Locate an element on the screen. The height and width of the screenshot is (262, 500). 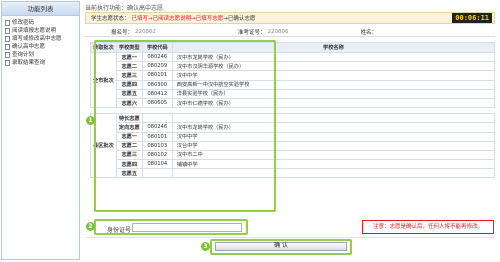
sidebar-item-query-plan: 查询计划 is located at coordinates (40, 55).